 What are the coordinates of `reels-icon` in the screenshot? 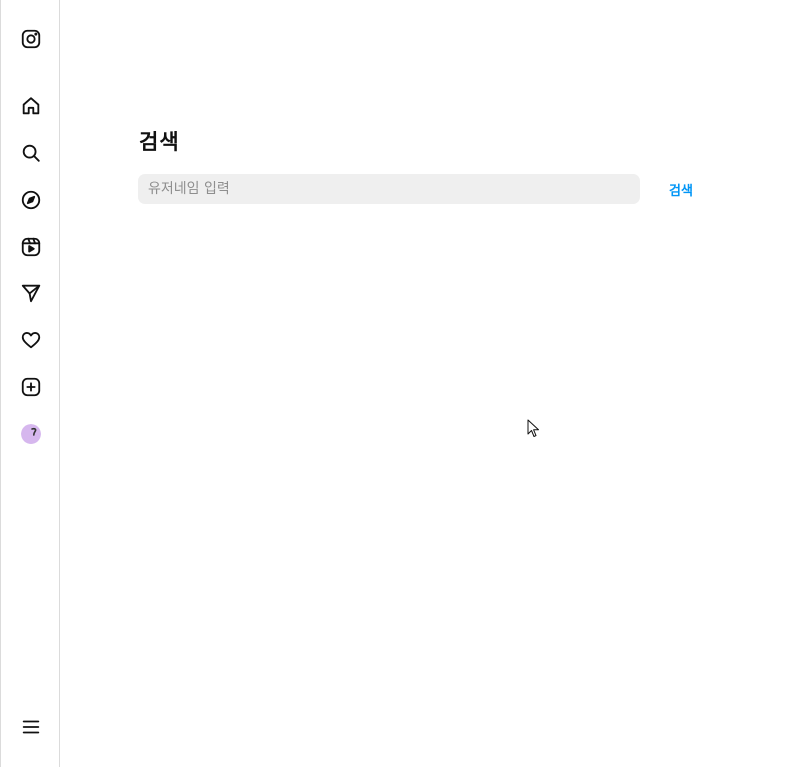 It's located at (31, 247).